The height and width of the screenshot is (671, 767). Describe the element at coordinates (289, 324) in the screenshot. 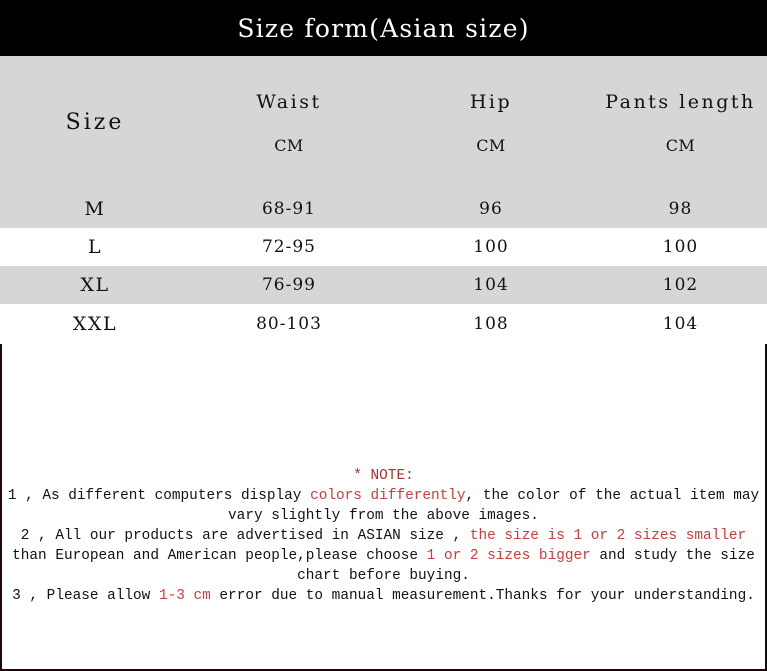

I see `cell-waist: 80-103` at that location.